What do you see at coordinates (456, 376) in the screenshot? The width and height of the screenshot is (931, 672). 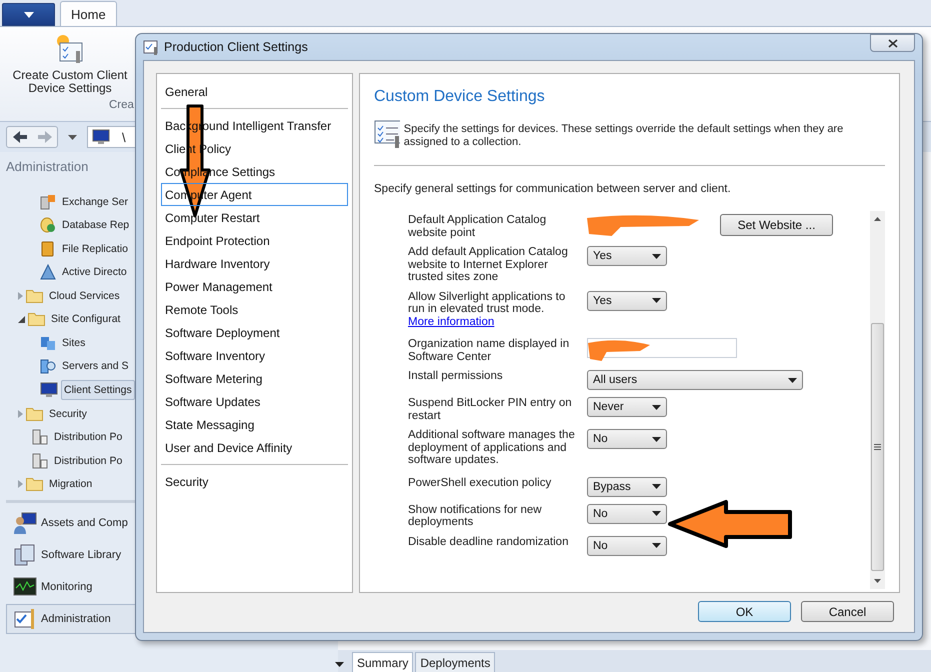 I see `setting-label: Install permissions` at bounding box center [456, 376].